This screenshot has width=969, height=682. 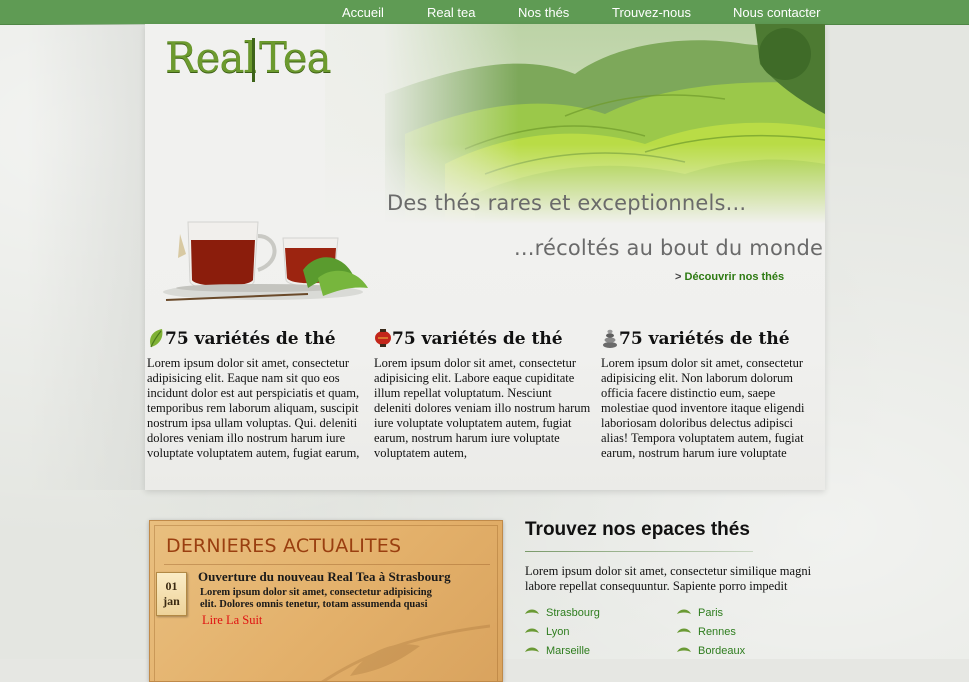 What do you see at coordinates (265, 261) in the screenshot?
I see `tea-cups-image` at bounding box center [265, 261].